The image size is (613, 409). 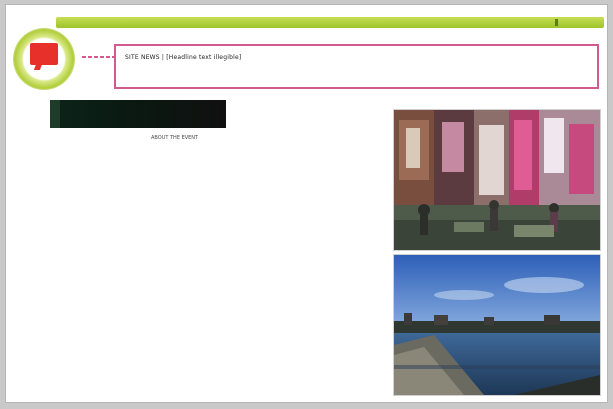 I want to click on corner-mark, so click(x=556, y=22).